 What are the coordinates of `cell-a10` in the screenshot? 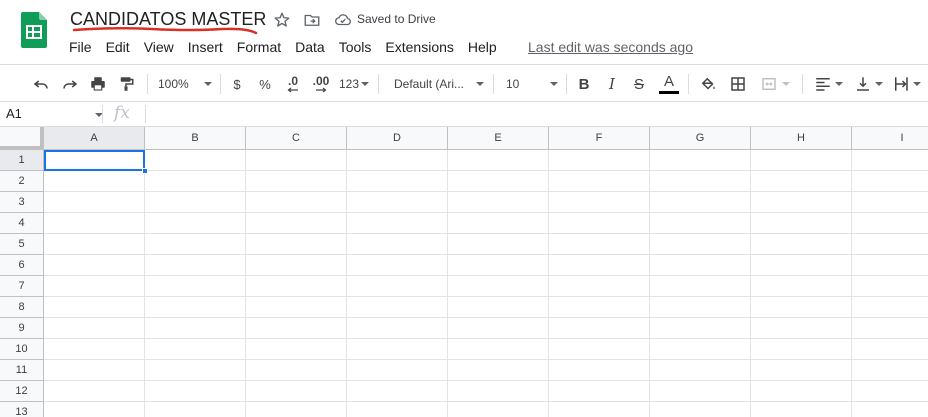 It's located at (94, 349).